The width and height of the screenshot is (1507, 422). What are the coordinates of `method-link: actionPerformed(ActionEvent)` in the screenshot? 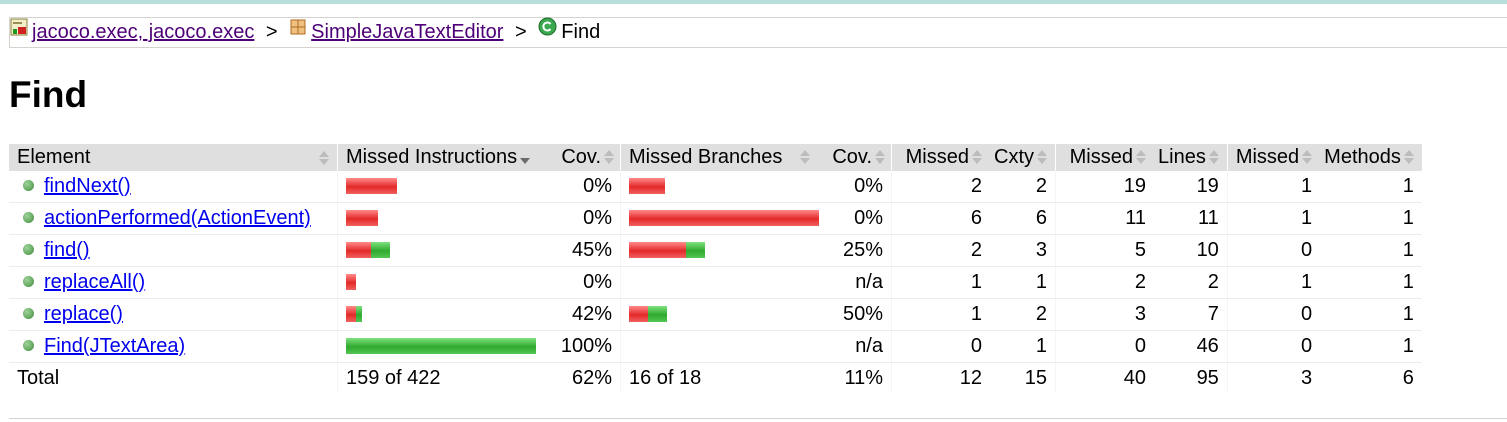 It's located at (177, 218).